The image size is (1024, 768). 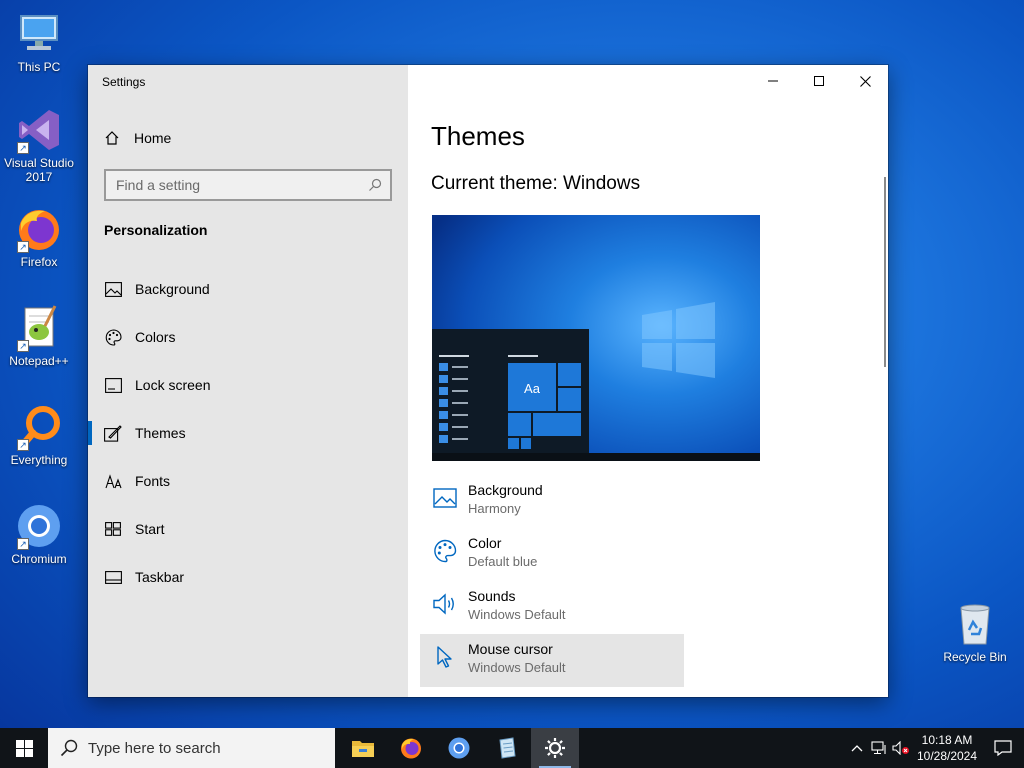 What do you see at coordinates (552, 501) in the screenshot?
I see `theme-background-option: Background Harmony` at bounding box center [552, 501].